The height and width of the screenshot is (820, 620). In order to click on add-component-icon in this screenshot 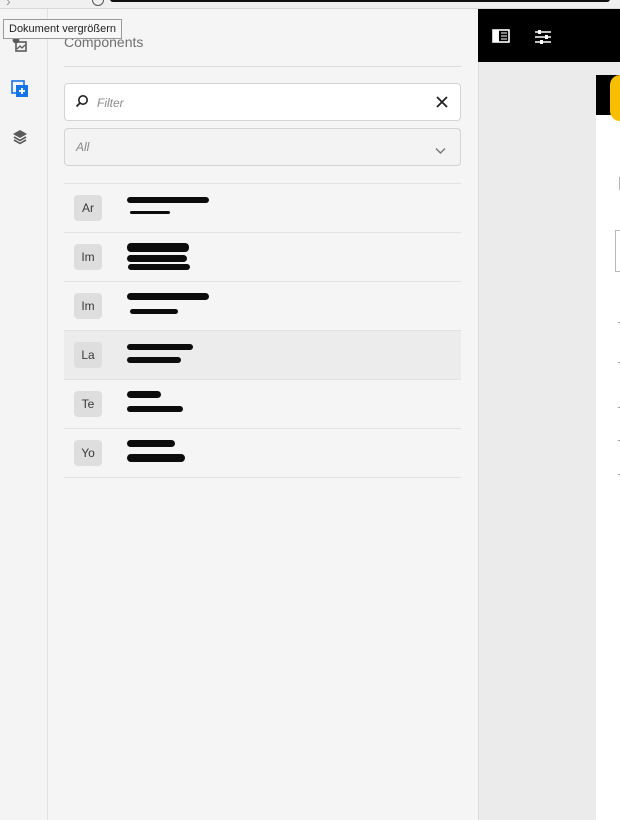, I will do `click(20, 89)`.